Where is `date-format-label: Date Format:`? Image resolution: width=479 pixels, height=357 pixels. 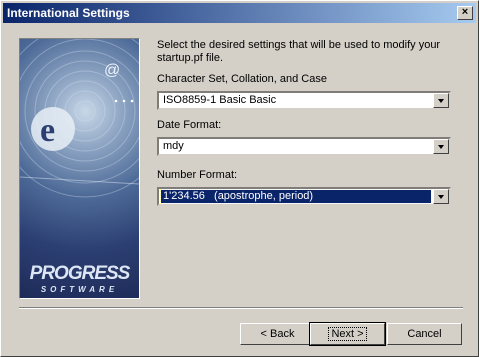
date-format-label: Date Format: is located at coordinates (189, 125).